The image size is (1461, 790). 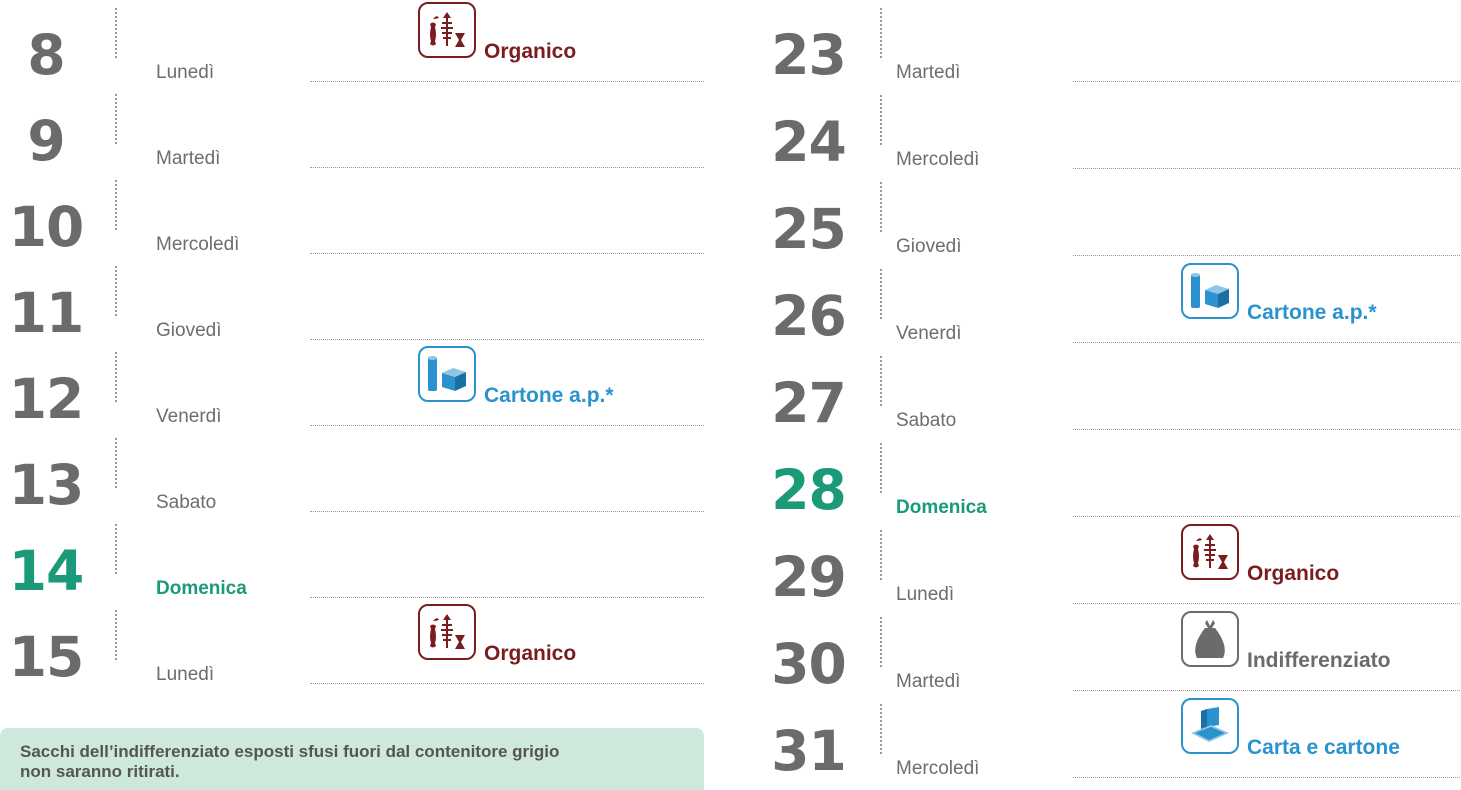 I want to click on day-number: 29, so click(x=809, y=577).